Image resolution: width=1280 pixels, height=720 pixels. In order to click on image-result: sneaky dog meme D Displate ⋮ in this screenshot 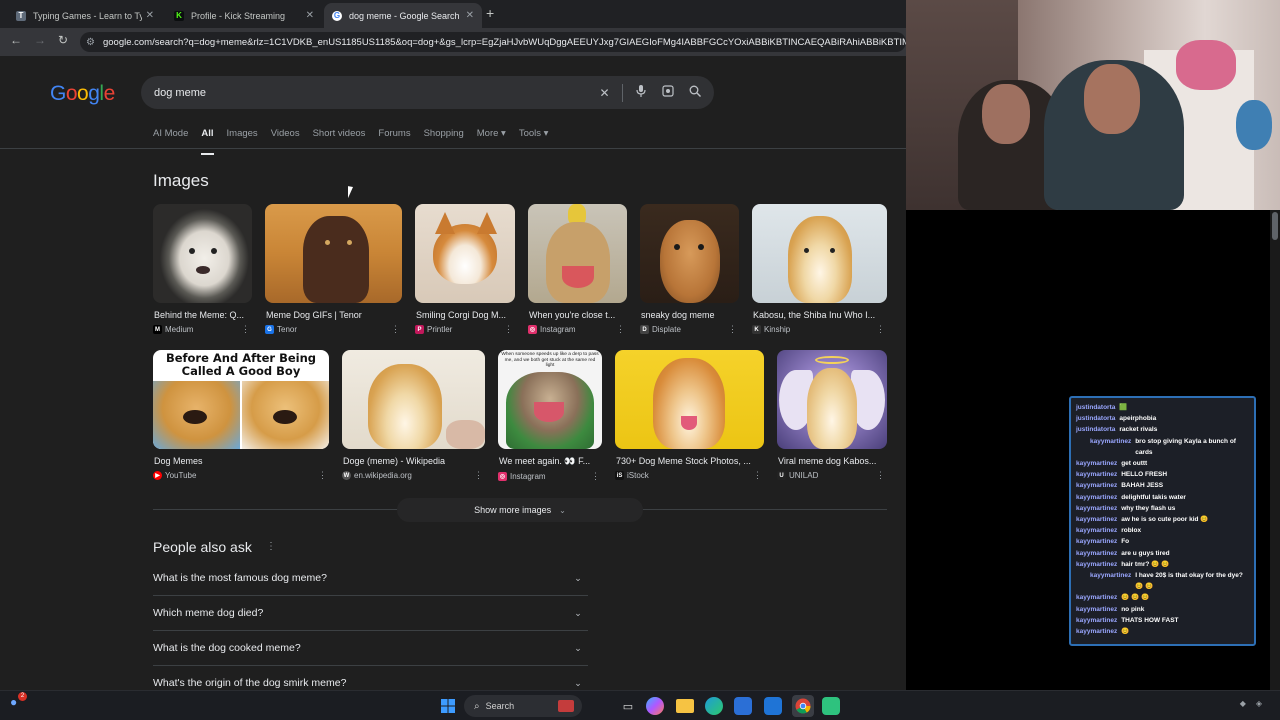, I will do `click(689, 269)`.